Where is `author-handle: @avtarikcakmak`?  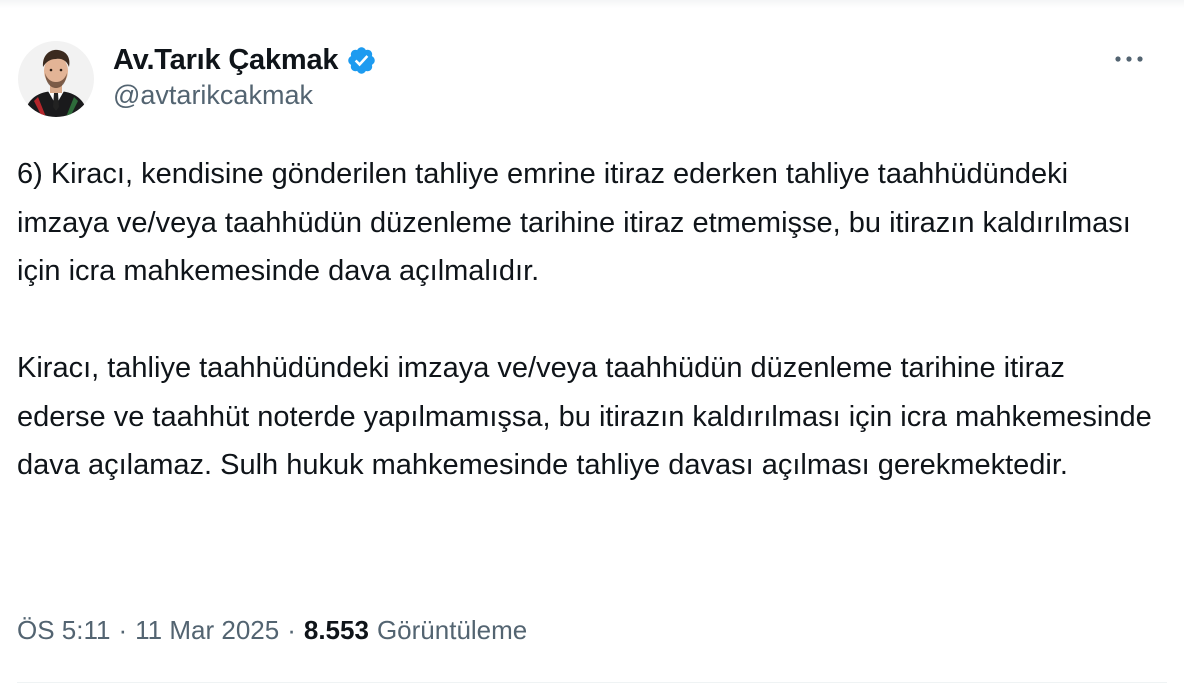 author-handle: @avtarikcakmak is located at coordinates (213, 95).